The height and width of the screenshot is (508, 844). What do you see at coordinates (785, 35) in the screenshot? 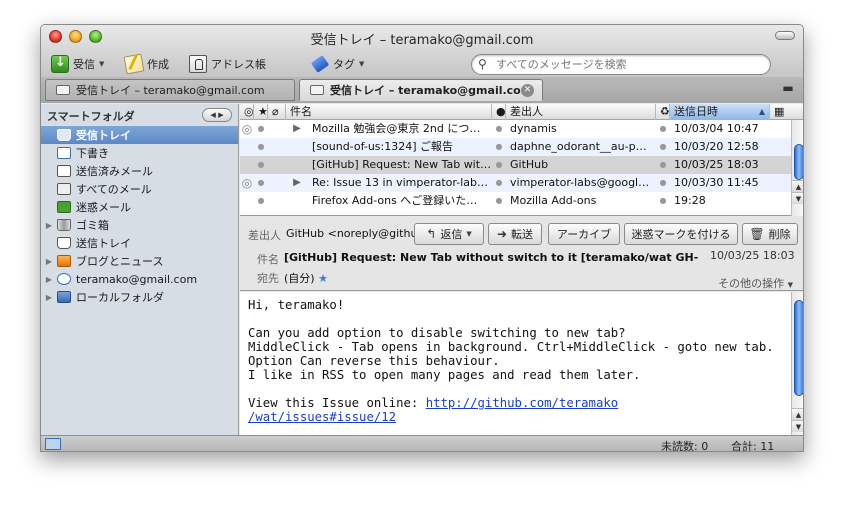
I see `toolbar-toggle-button` at bounding box center [785, 35].